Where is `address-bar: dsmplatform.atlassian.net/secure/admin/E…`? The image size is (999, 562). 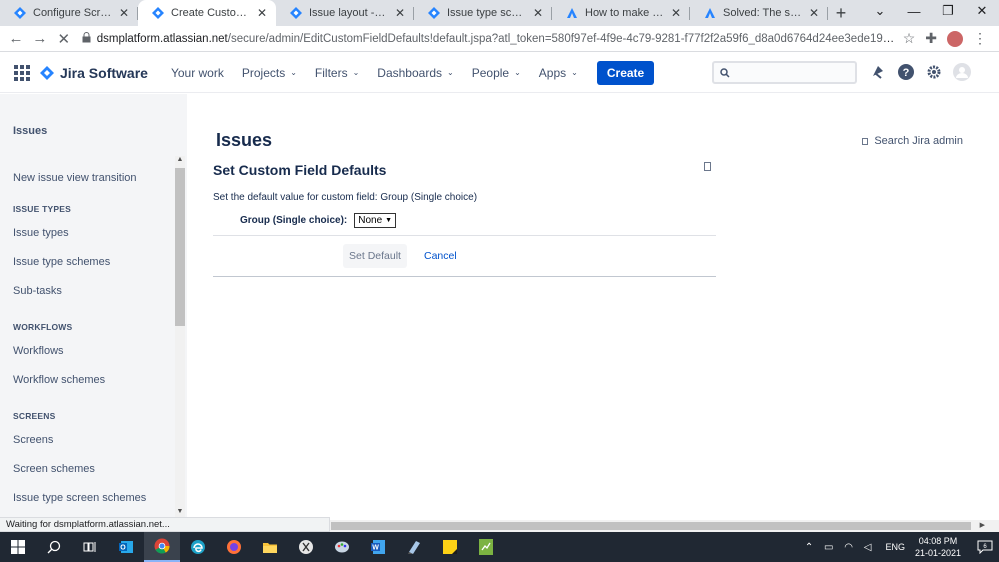 address-bar: dsmplatform.atlassian.net/secure/admin/E… is located at coordinates (489, 39).